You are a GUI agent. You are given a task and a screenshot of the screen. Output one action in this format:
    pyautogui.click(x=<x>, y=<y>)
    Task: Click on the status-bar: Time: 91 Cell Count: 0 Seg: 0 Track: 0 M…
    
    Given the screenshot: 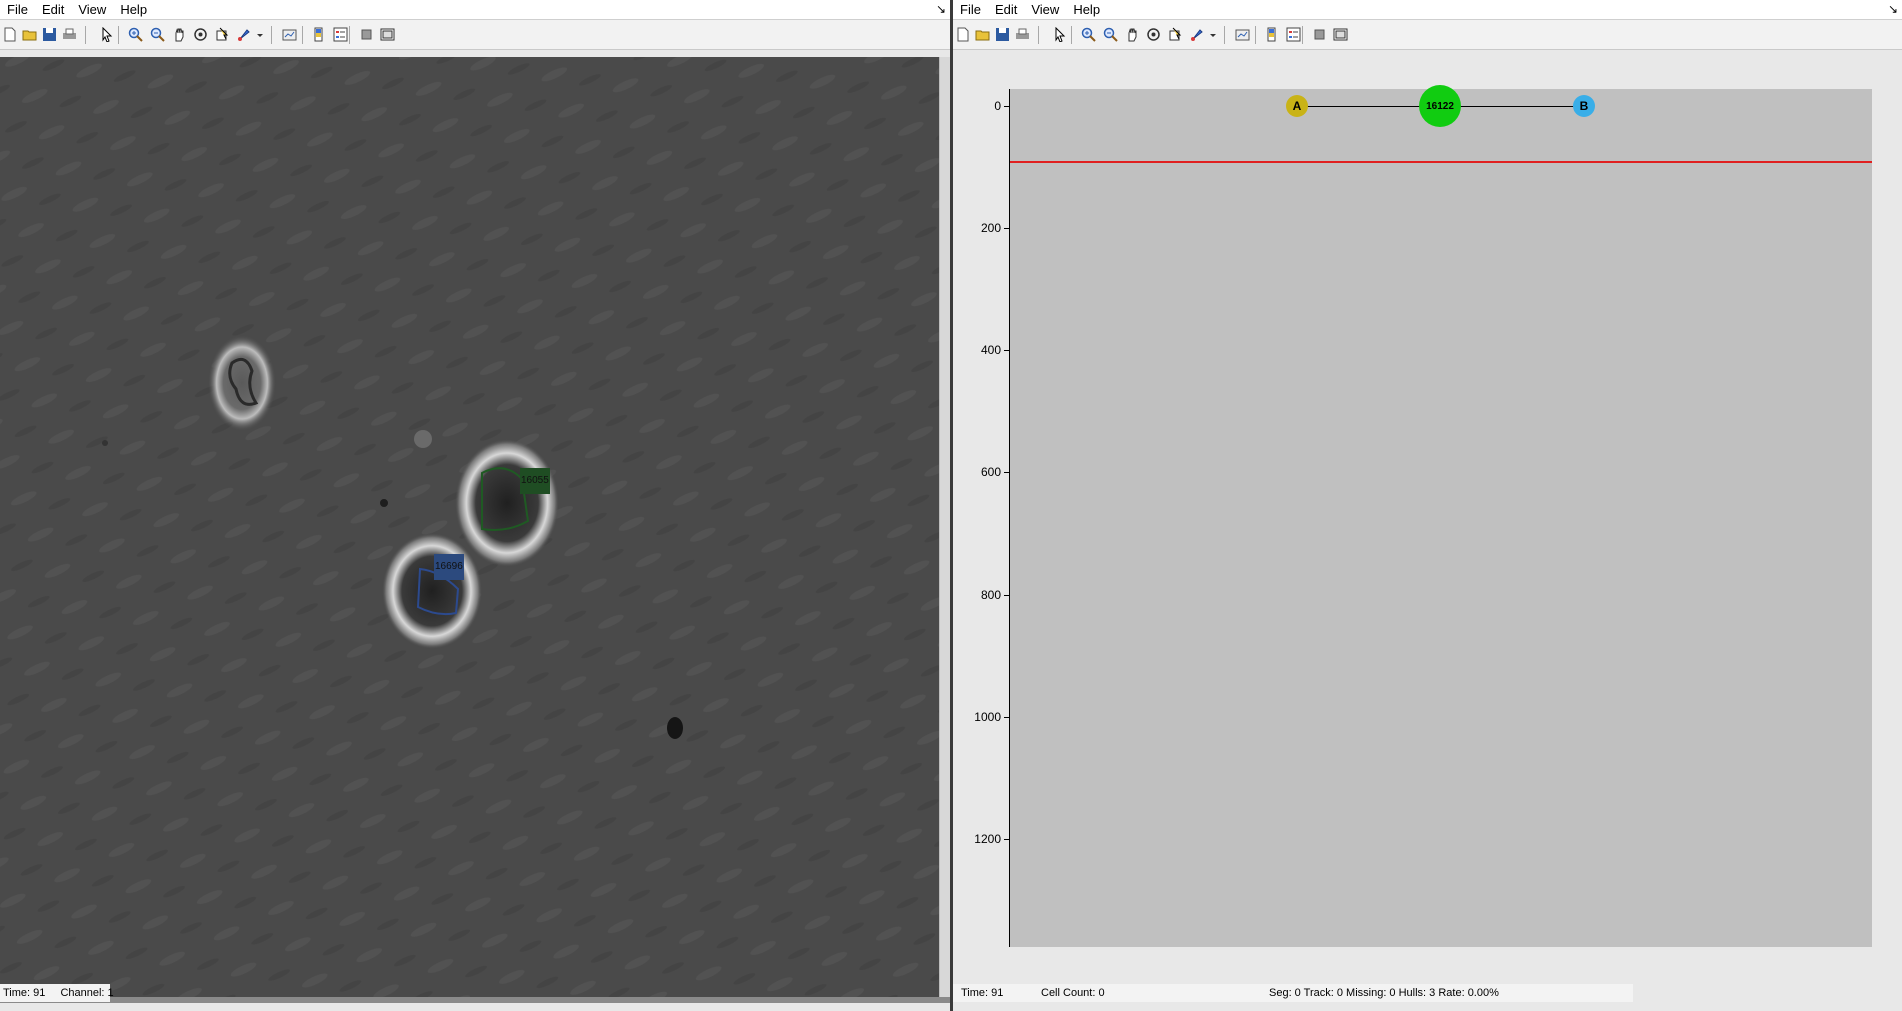 What is the action you would take?
    pyautogui.click(x=1293, y=993)
    